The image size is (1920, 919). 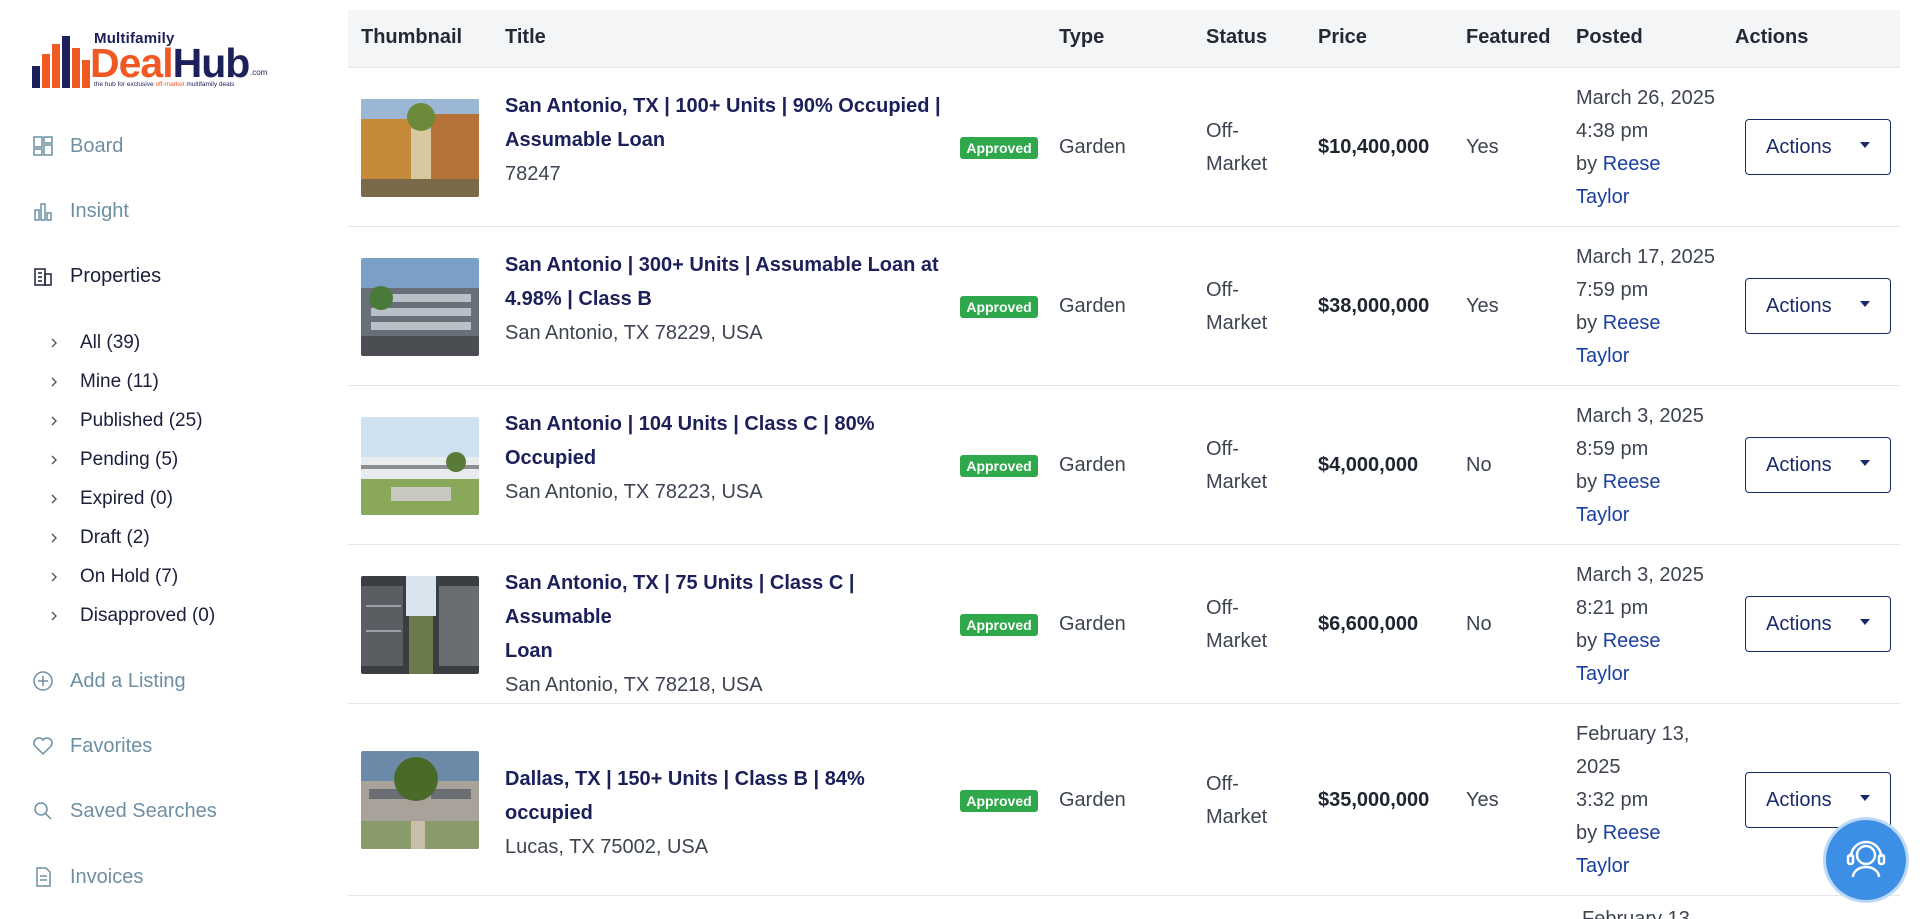 I want to click on posted-year: 2025, so click(x=1598, y=767).